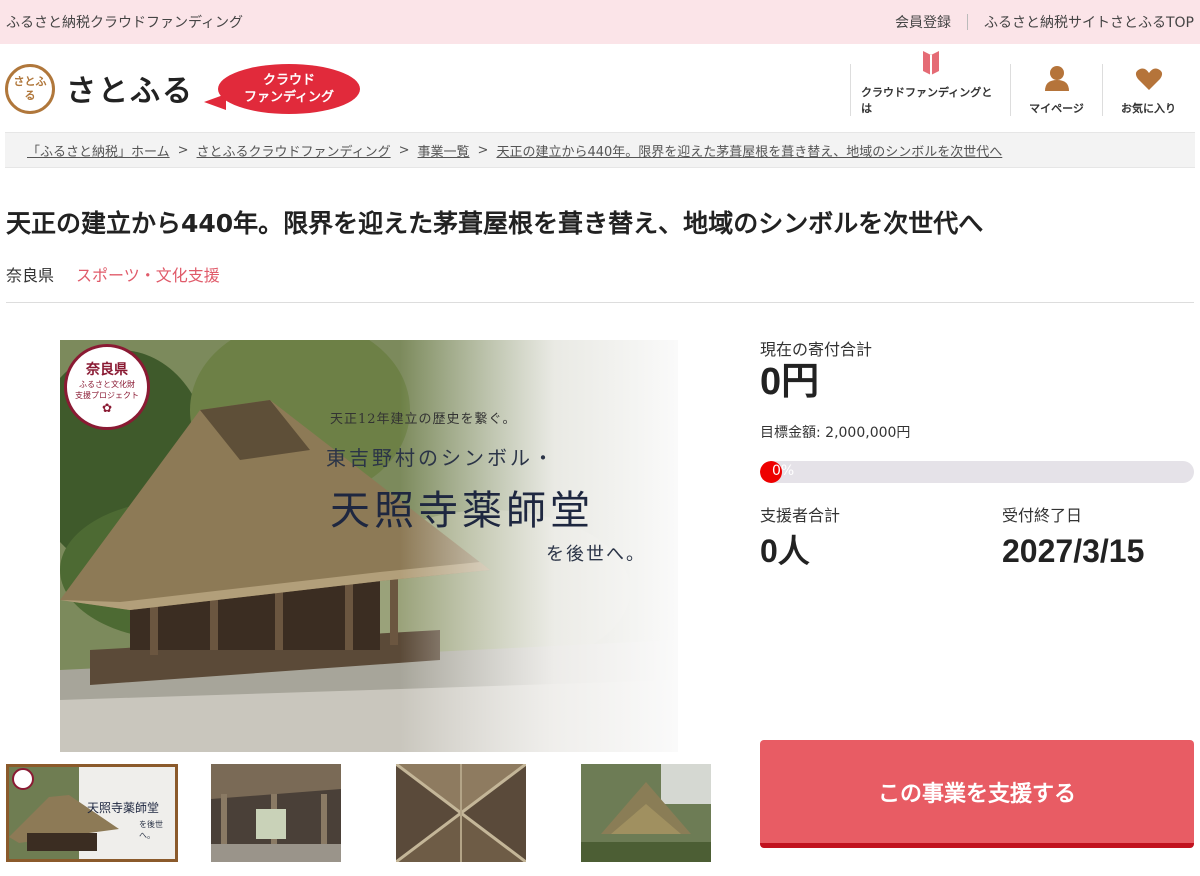 The width and height of the screenshot is (1200, 876). Describe the element at coordinates (600, 22) in the screenshot. I see `top-strip: ふるさと納税クラウドファンディング 会員登録 ふるさと納税サイトさとふるTOP` at that location.